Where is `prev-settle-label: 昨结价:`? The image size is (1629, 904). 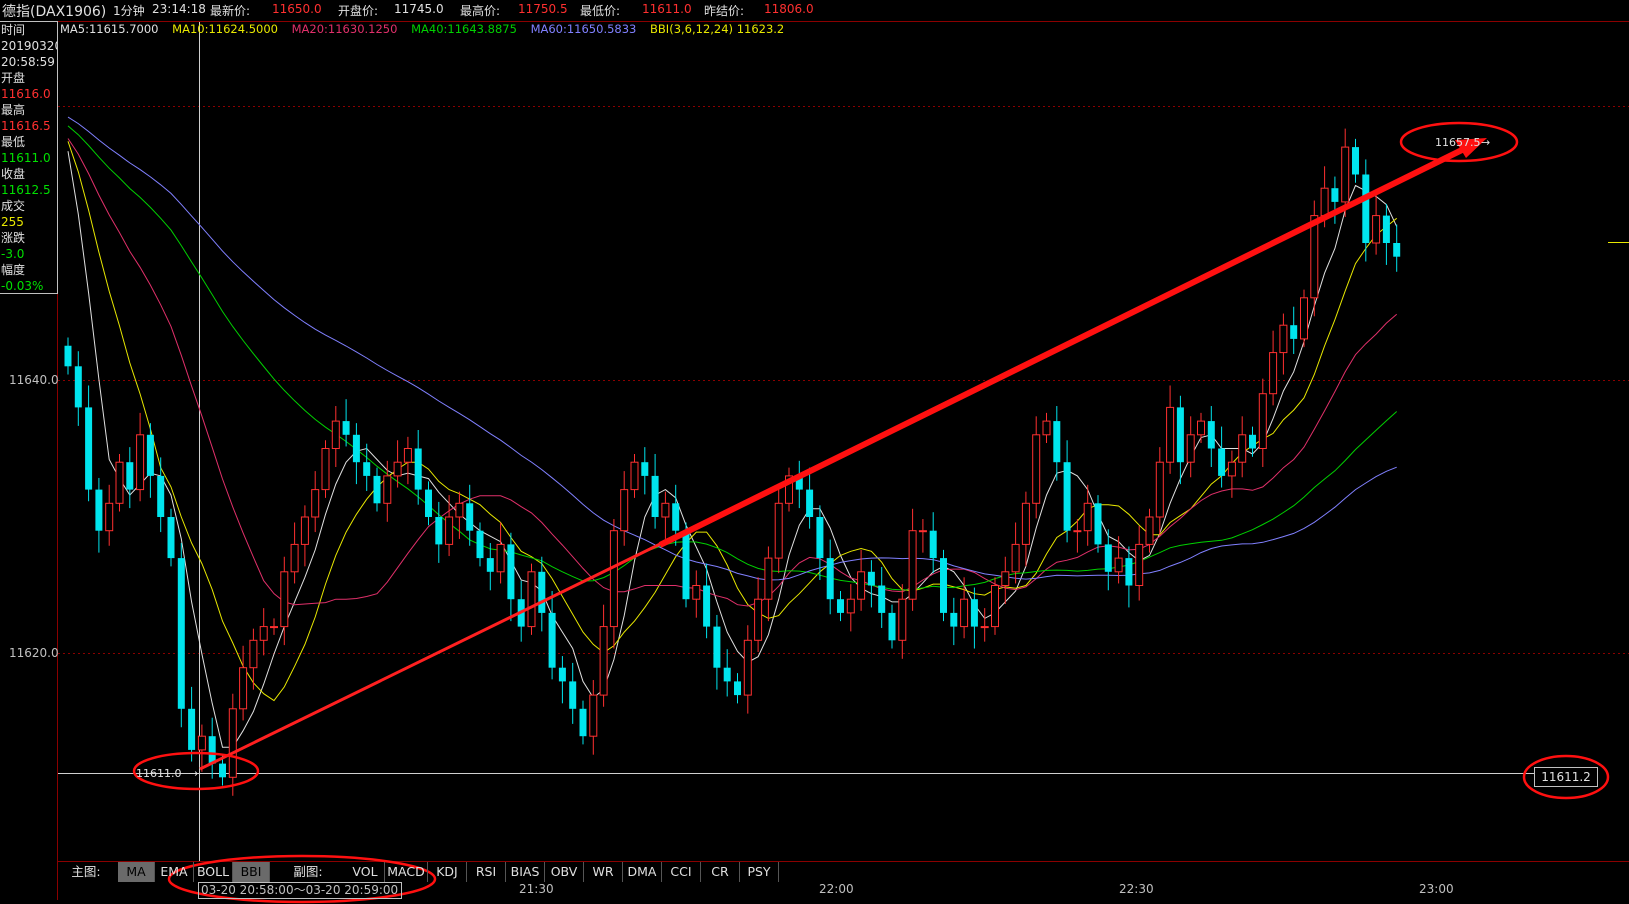 prev-settle-label: 昨结价: is located at coordinates (724, 11).